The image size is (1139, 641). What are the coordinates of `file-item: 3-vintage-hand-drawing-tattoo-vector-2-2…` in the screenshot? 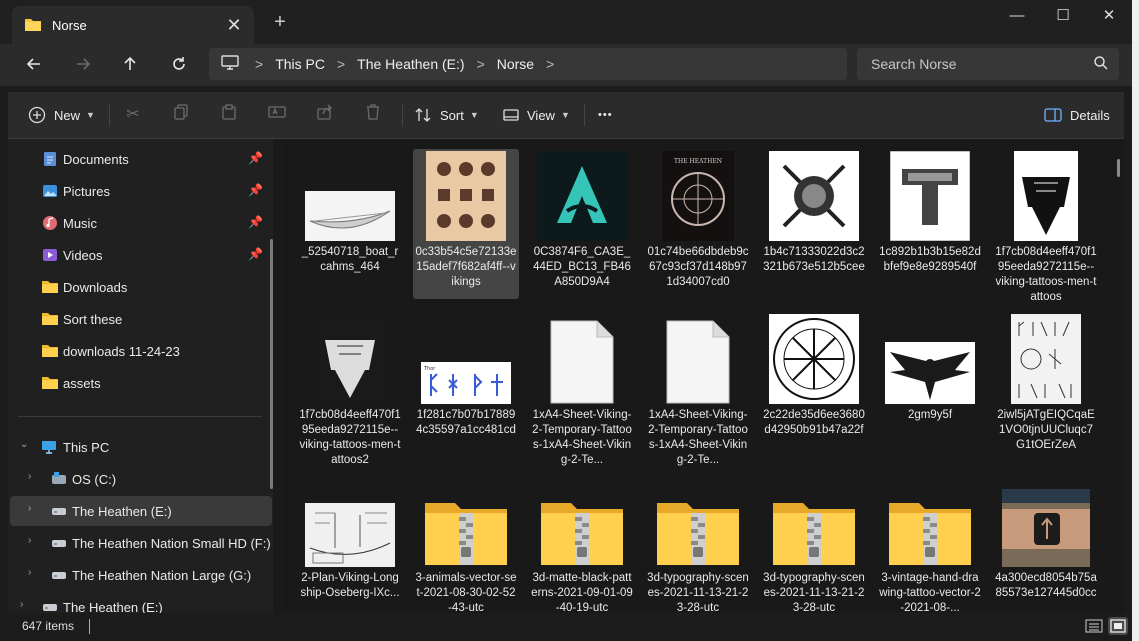 It's located at (930, 544).